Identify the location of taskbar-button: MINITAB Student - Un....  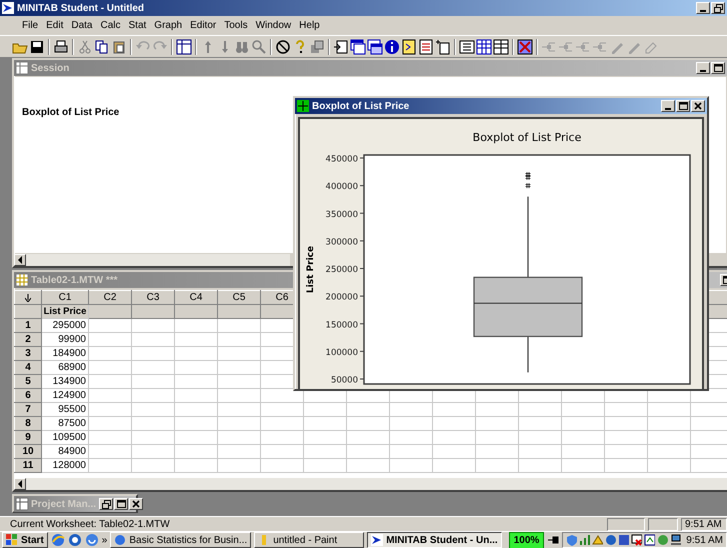
(434, 540).